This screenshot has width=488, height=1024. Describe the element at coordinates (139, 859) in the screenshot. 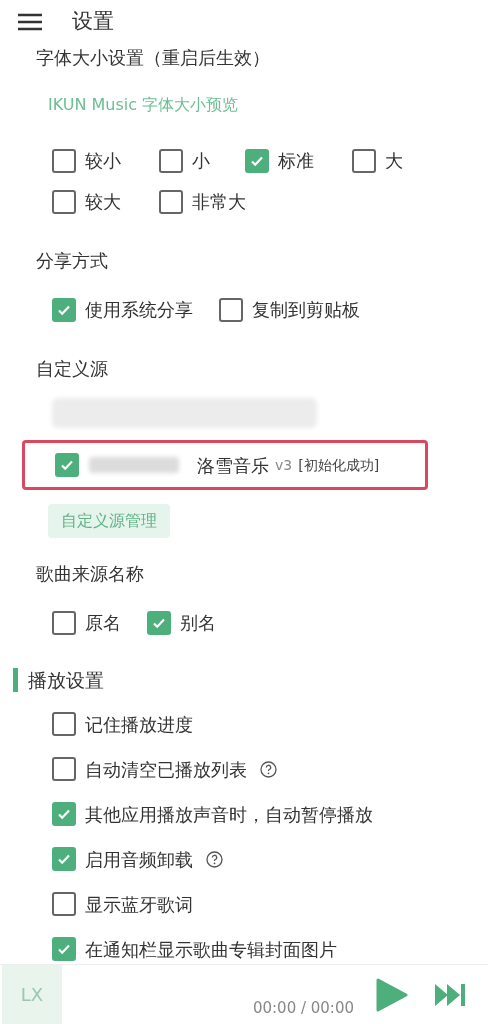

I see `option-label: 启用音频卸载` at that location.